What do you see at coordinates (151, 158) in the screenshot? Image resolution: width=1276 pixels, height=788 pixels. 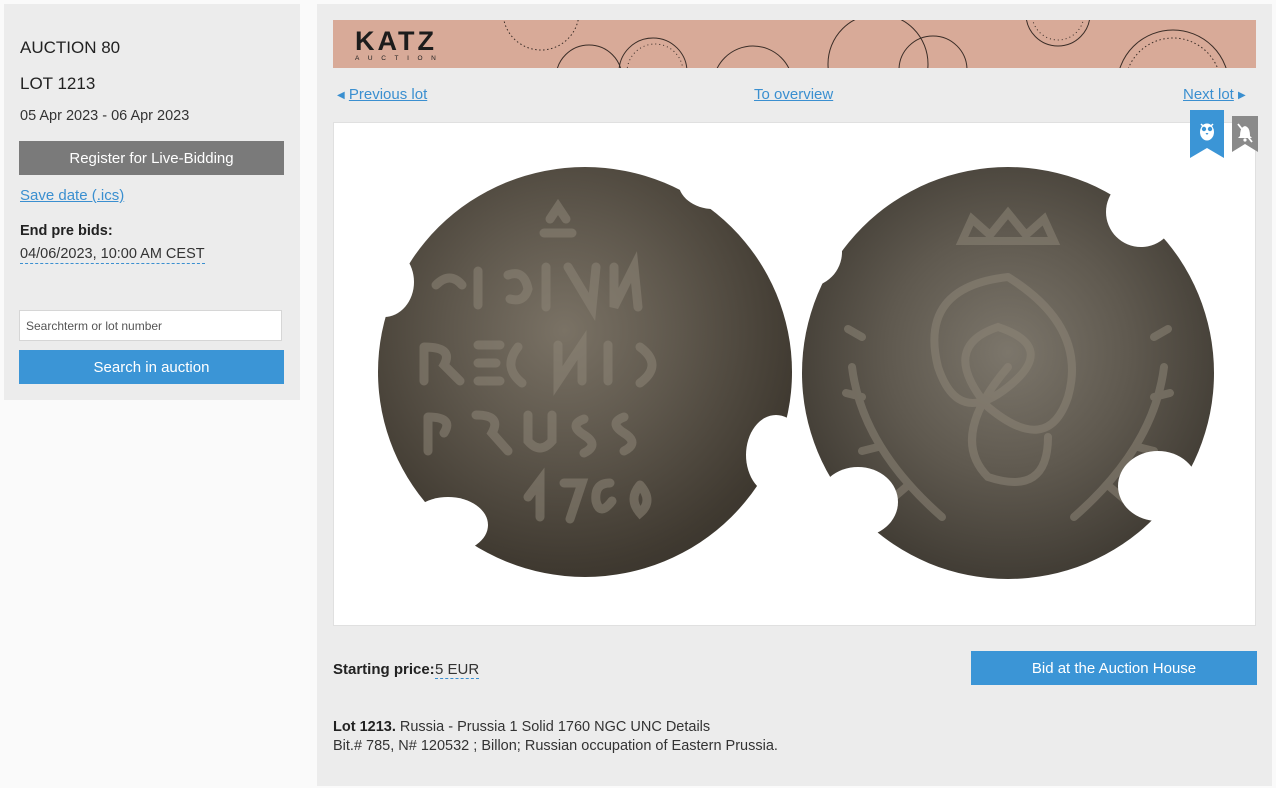 I see `register-live-bidding-button: Register for Live-Bidding` at bounding box center [151, 158].